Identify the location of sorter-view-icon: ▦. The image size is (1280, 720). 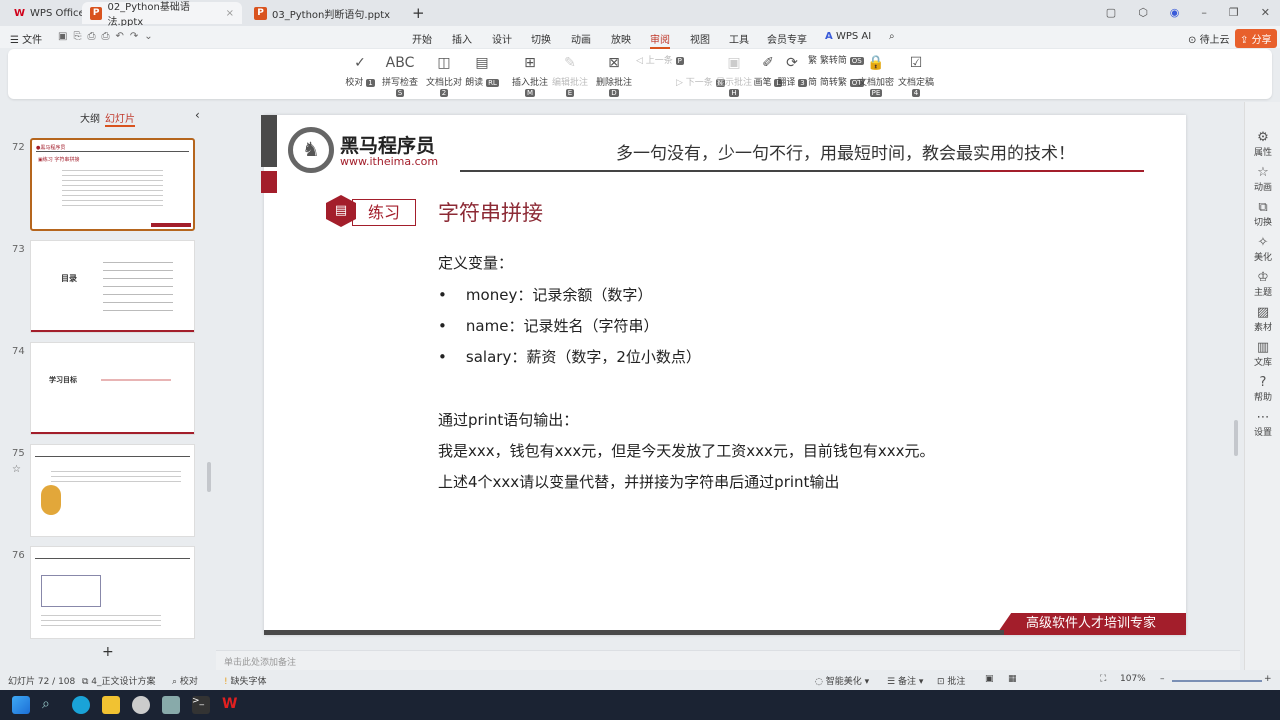
(1012, 679).